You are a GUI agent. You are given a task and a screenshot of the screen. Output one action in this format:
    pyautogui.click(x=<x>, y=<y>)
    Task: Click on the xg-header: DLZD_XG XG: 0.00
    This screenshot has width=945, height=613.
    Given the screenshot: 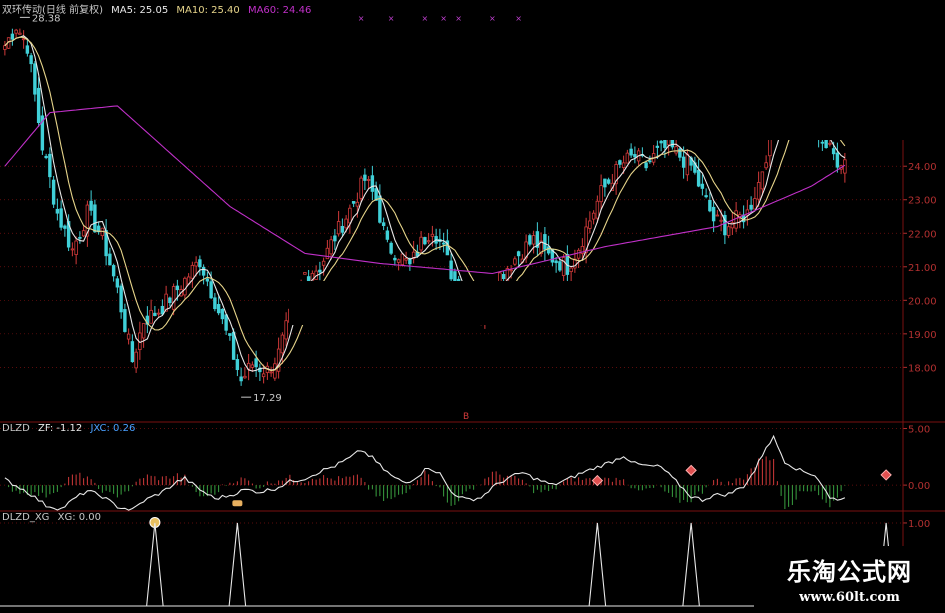 What is the action you would take?
    pyautogui.click(x=54, y=517)
    